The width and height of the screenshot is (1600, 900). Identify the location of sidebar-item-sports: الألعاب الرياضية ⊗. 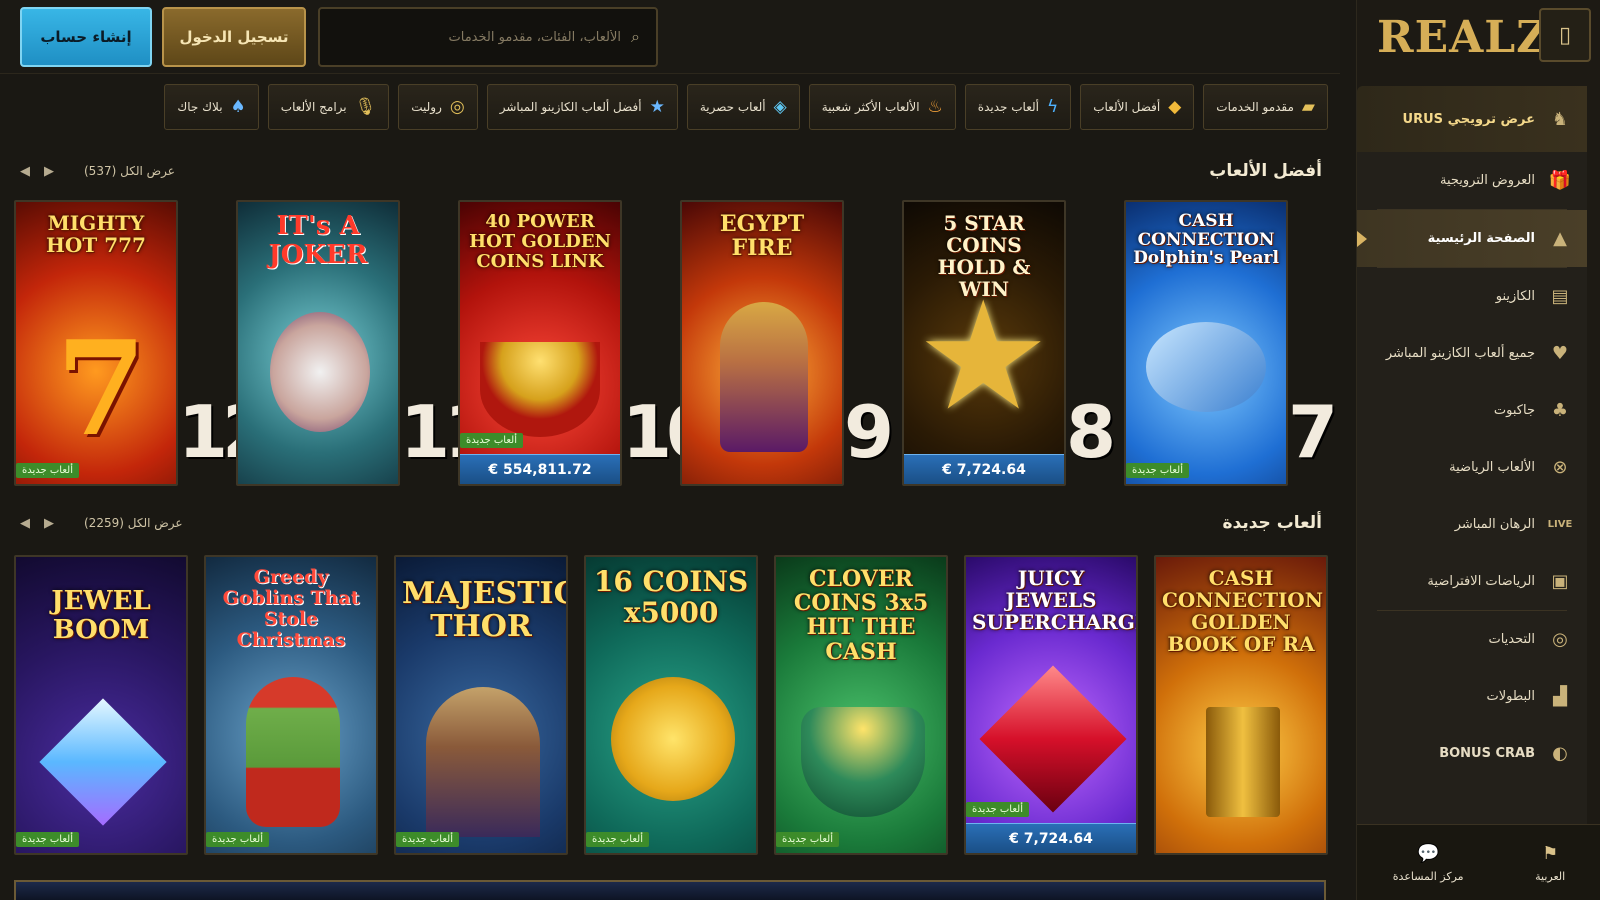
(1472, 467).